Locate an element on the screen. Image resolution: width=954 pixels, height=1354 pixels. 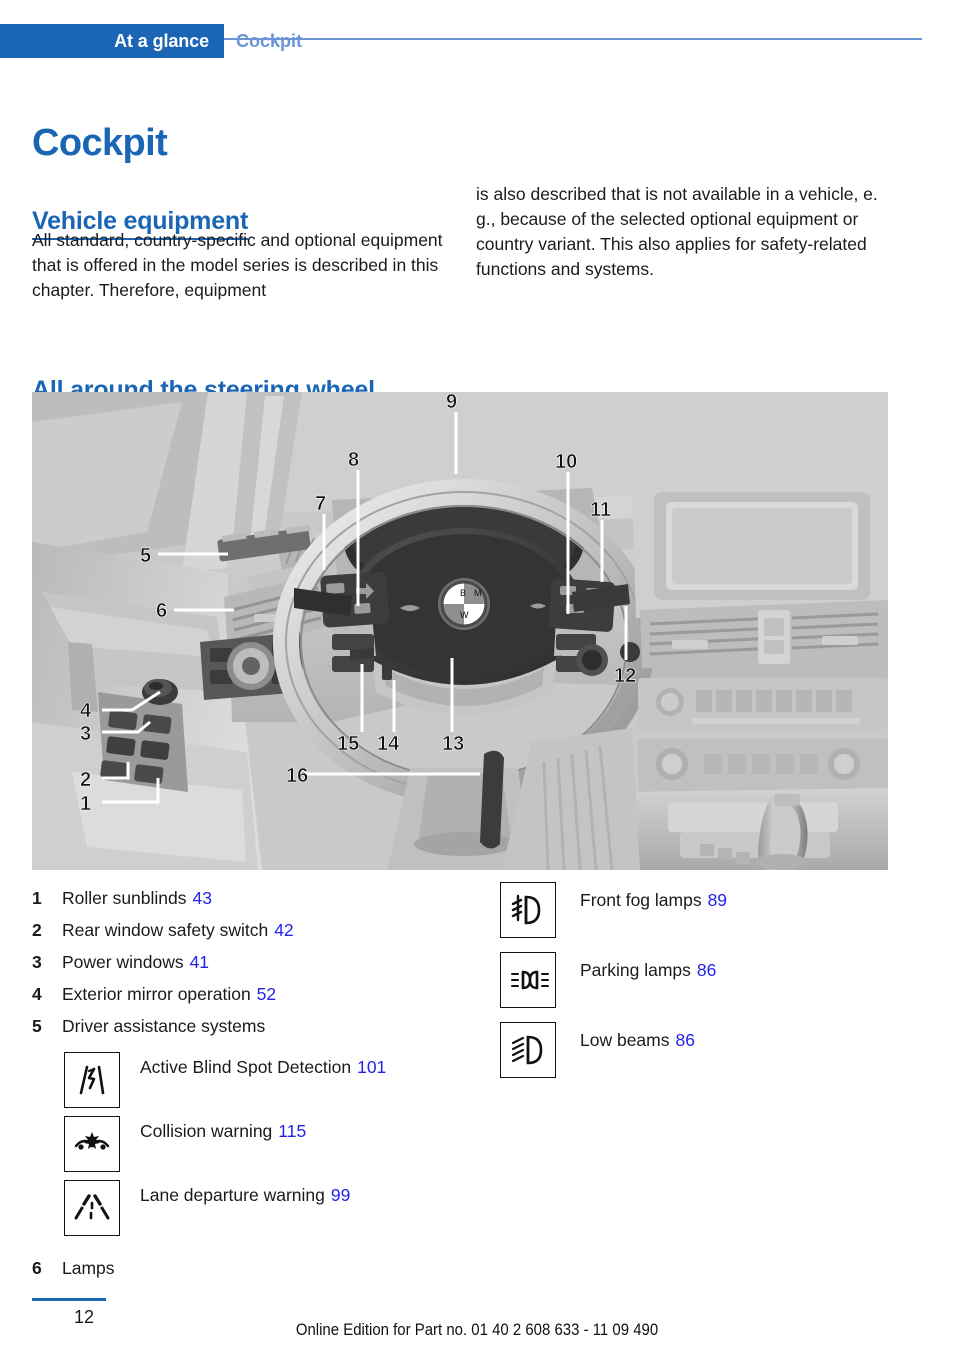
svg-text: 13 is located at coordinates (453, 744).